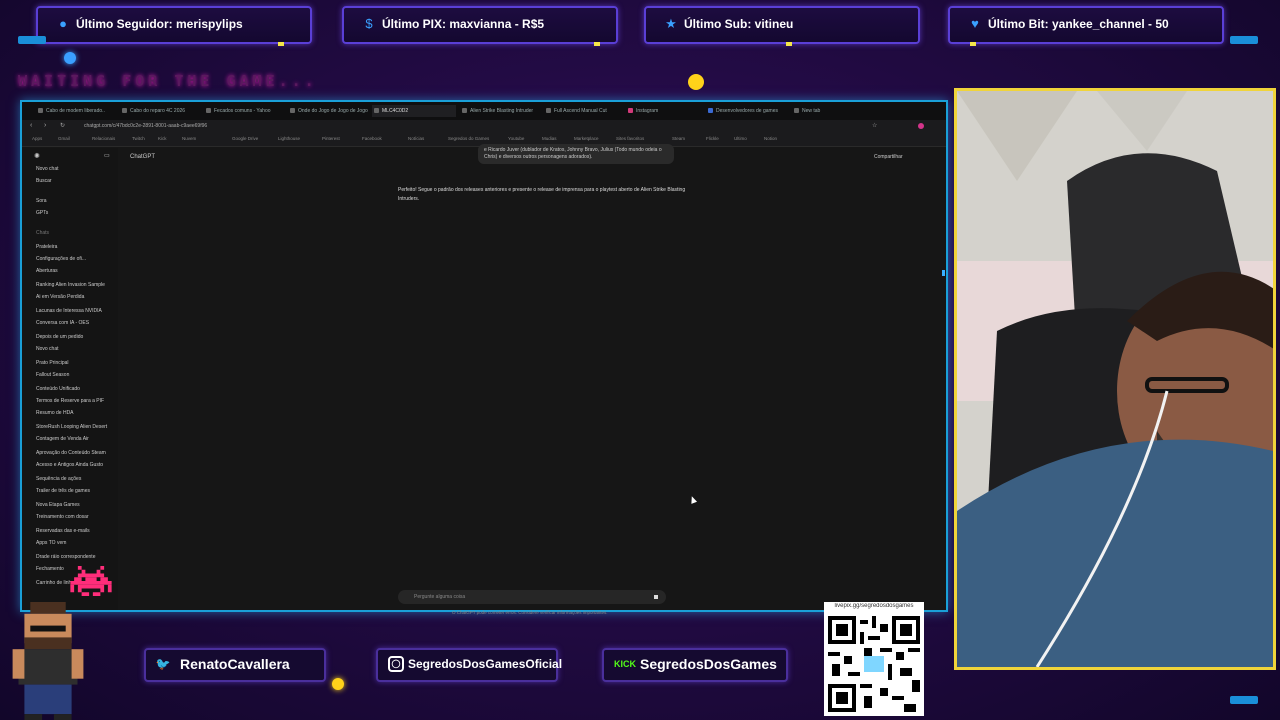  What do you see at coordinates (328, 111) in the screenshot?
I see `browser-tab: Onde do Jogo de Jogo de Jogo` at bounding box center [328, 111].